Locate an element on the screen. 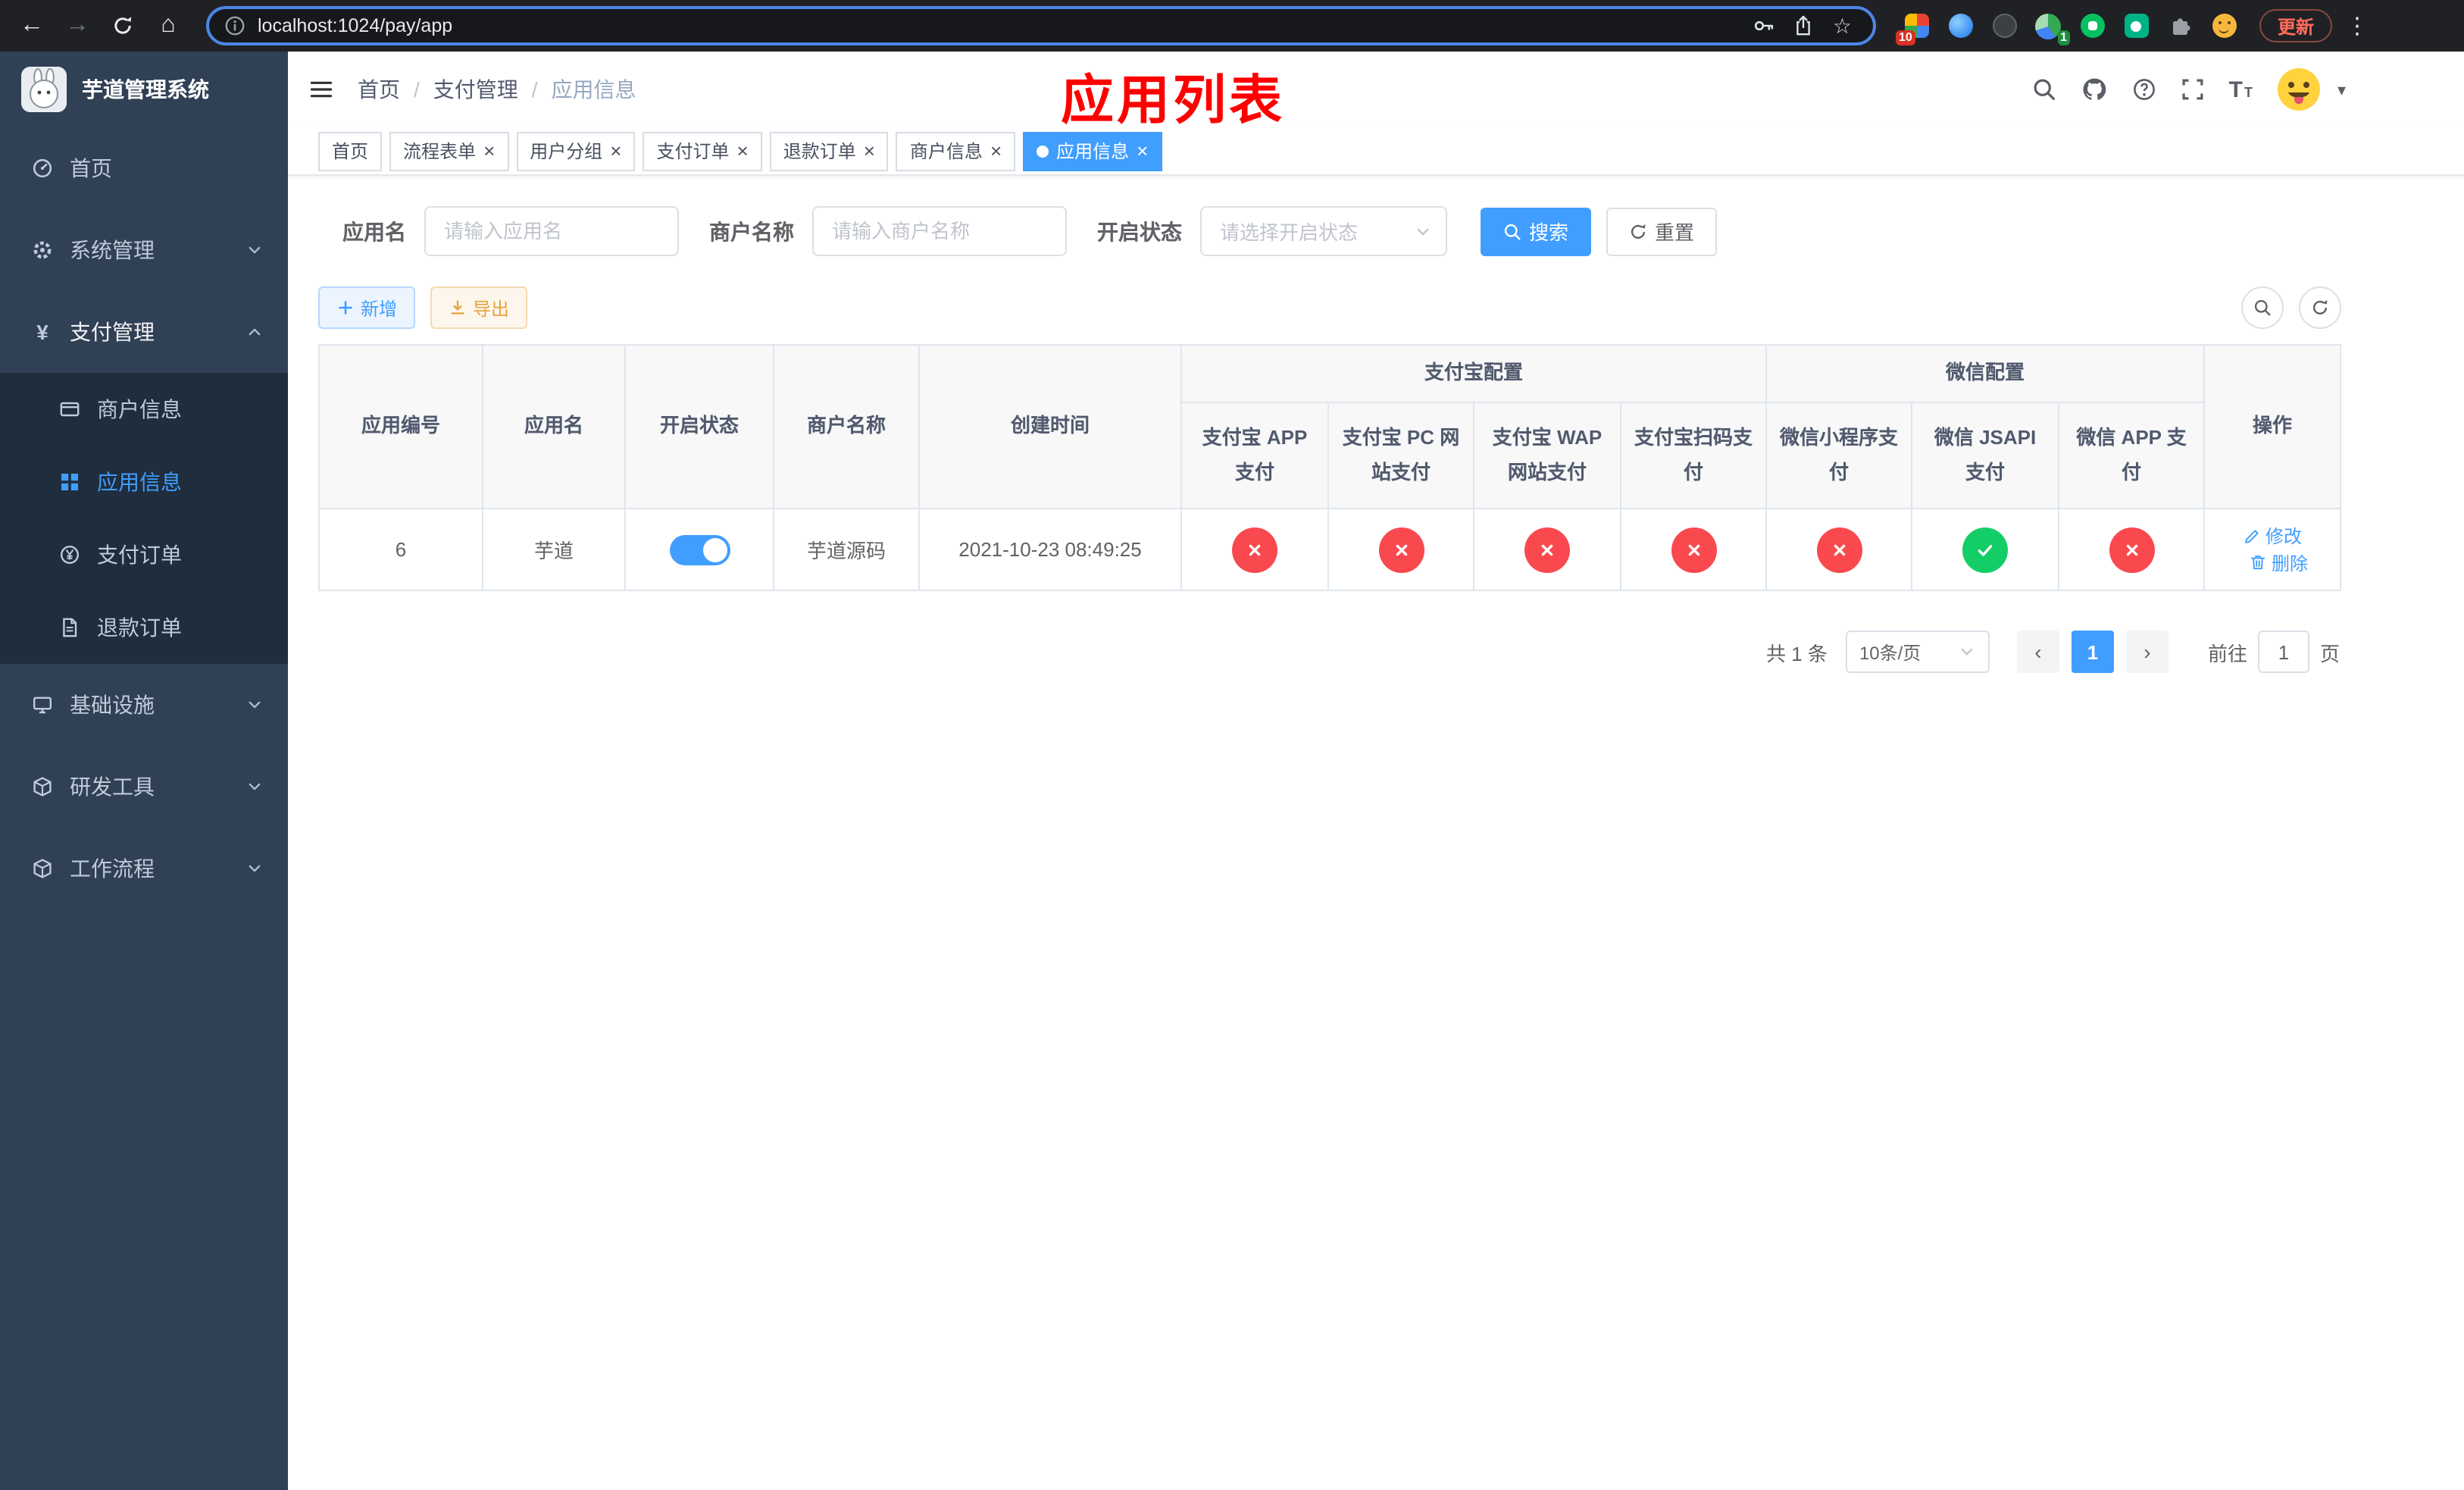 This screenshot has height=1490, width=2464. share-icon is located at coordinates (1804, 26).